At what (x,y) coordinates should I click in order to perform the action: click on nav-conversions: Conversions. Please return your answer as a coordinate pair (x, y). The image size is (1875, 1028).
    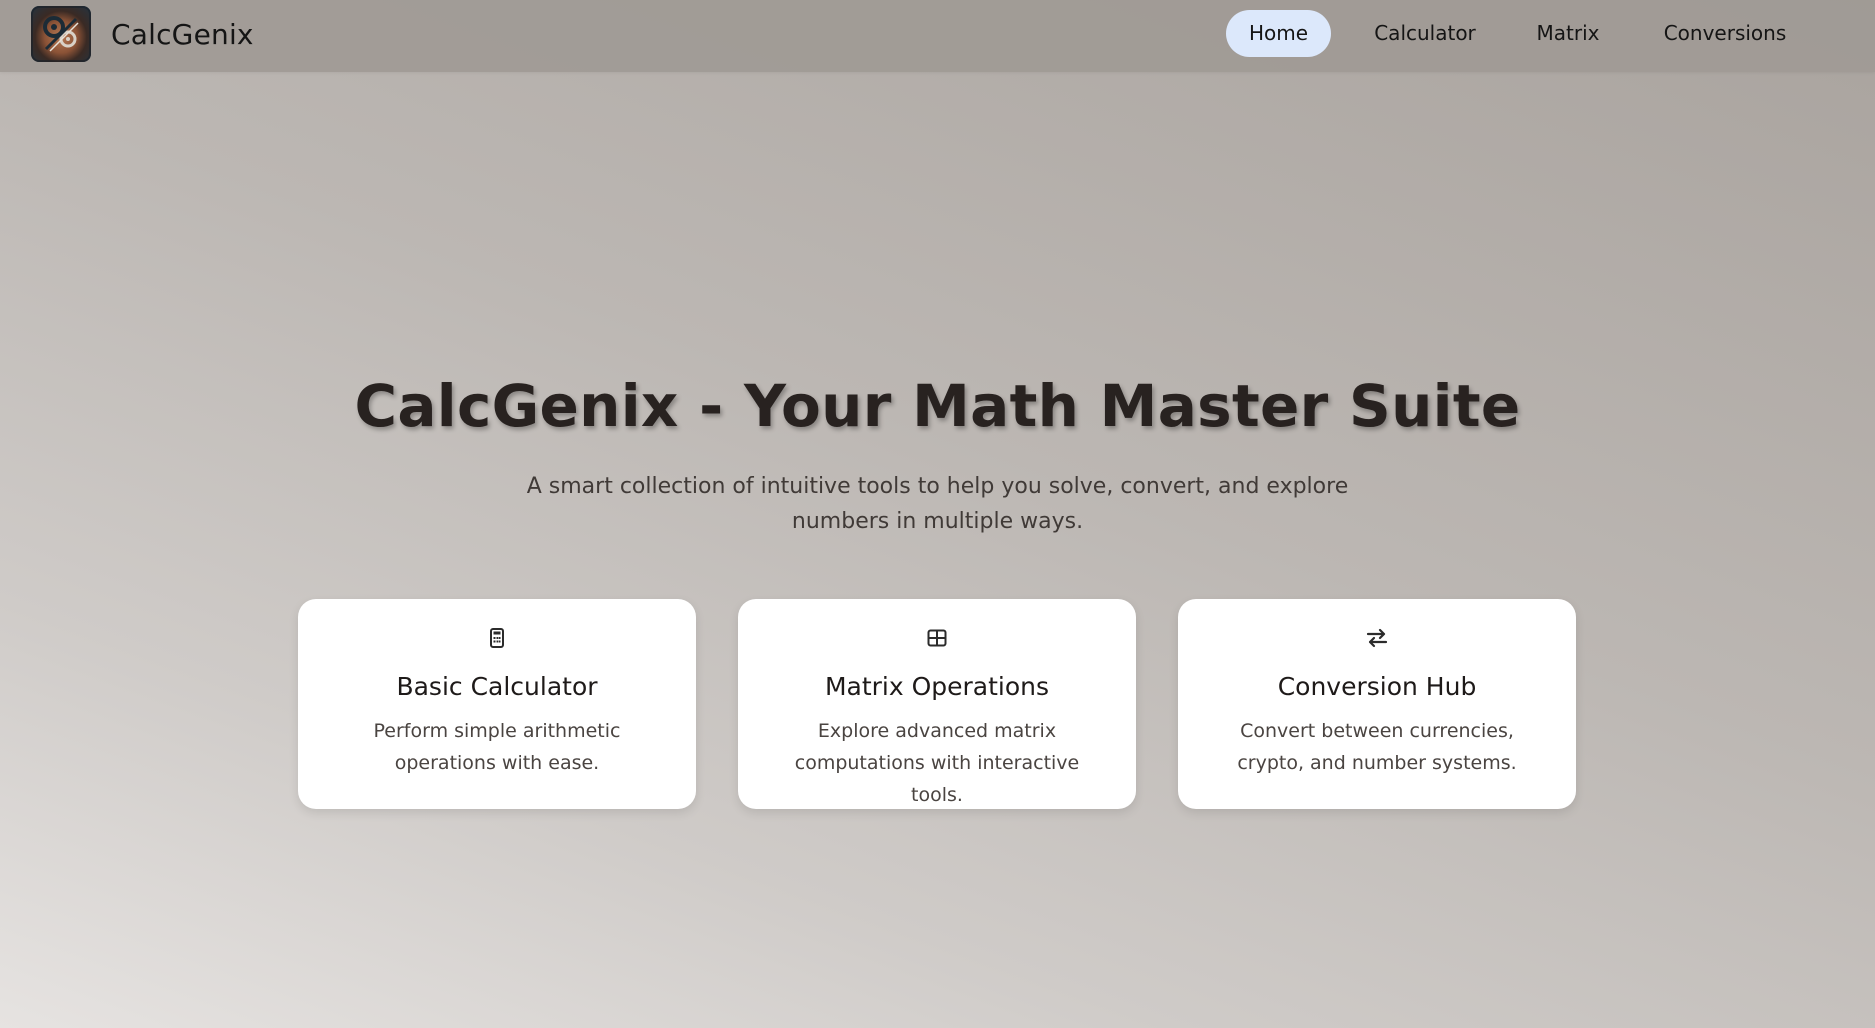
    Looking at the image, I should click on (1725, 33).